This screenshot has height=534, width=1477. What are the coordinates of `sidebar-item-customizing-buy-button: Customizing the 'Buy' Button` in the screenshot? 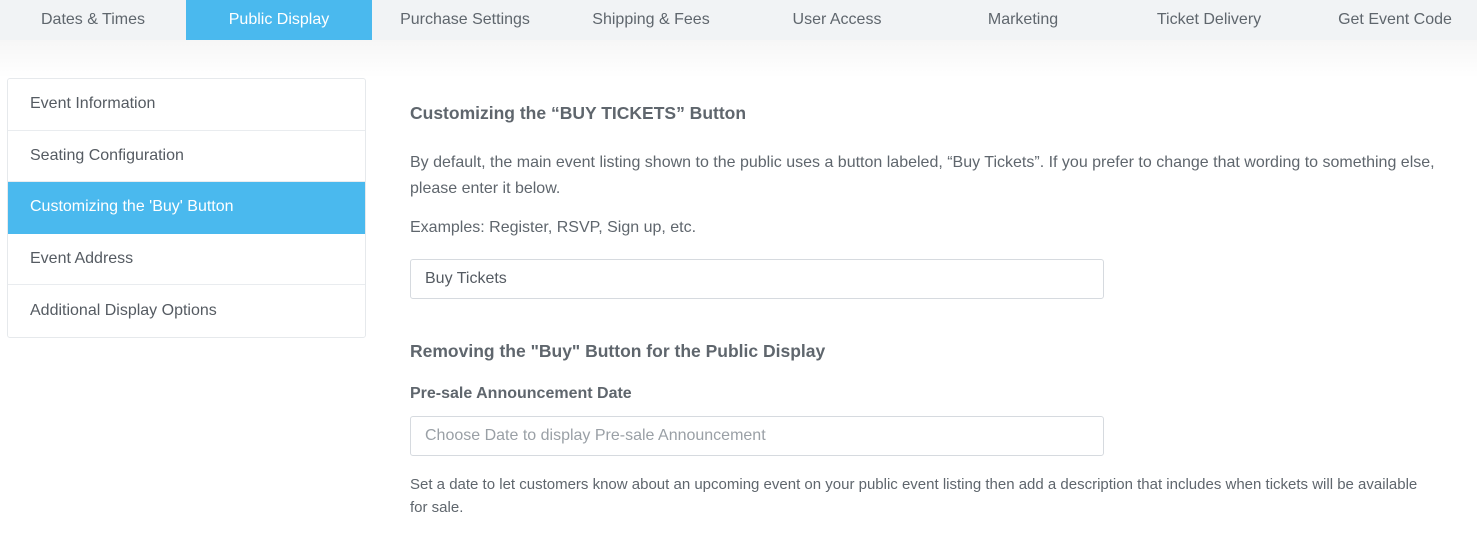 It's located at (186, 208).